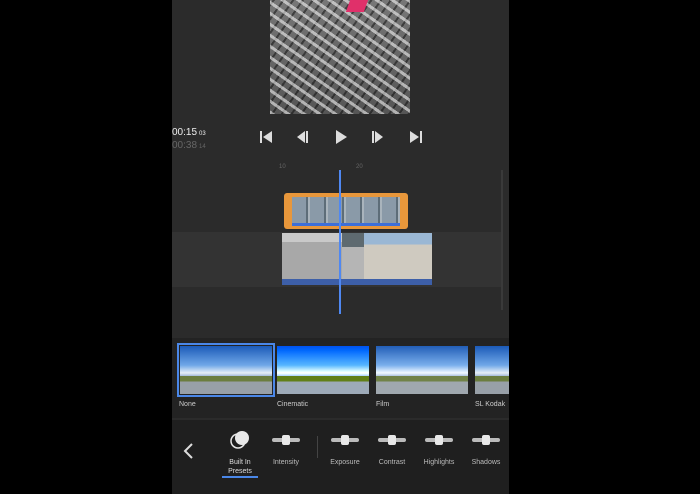  What do you see at coordinates (340, 57) in the screenshot?
I see `video-preview` at bounding box center [340, 57].